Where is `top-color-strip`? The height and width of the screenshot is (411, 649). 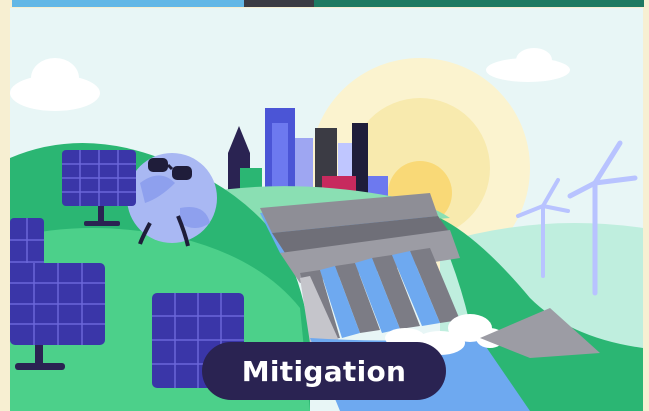 top-color-strip is located at coordinates (328, 3).